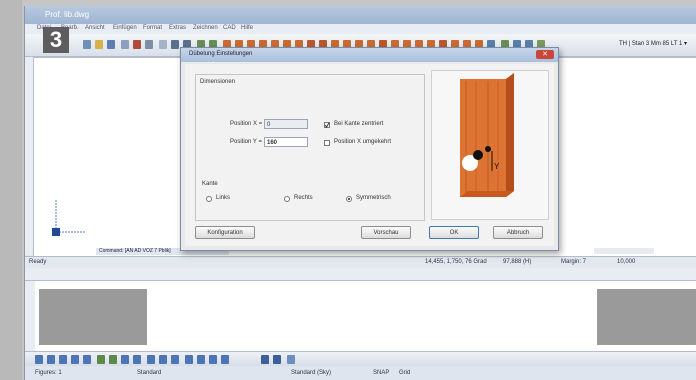  Describe the element at coordinates (517, 262) in the screenshot. I see `status-distance: 97,888 (H)` at that location.